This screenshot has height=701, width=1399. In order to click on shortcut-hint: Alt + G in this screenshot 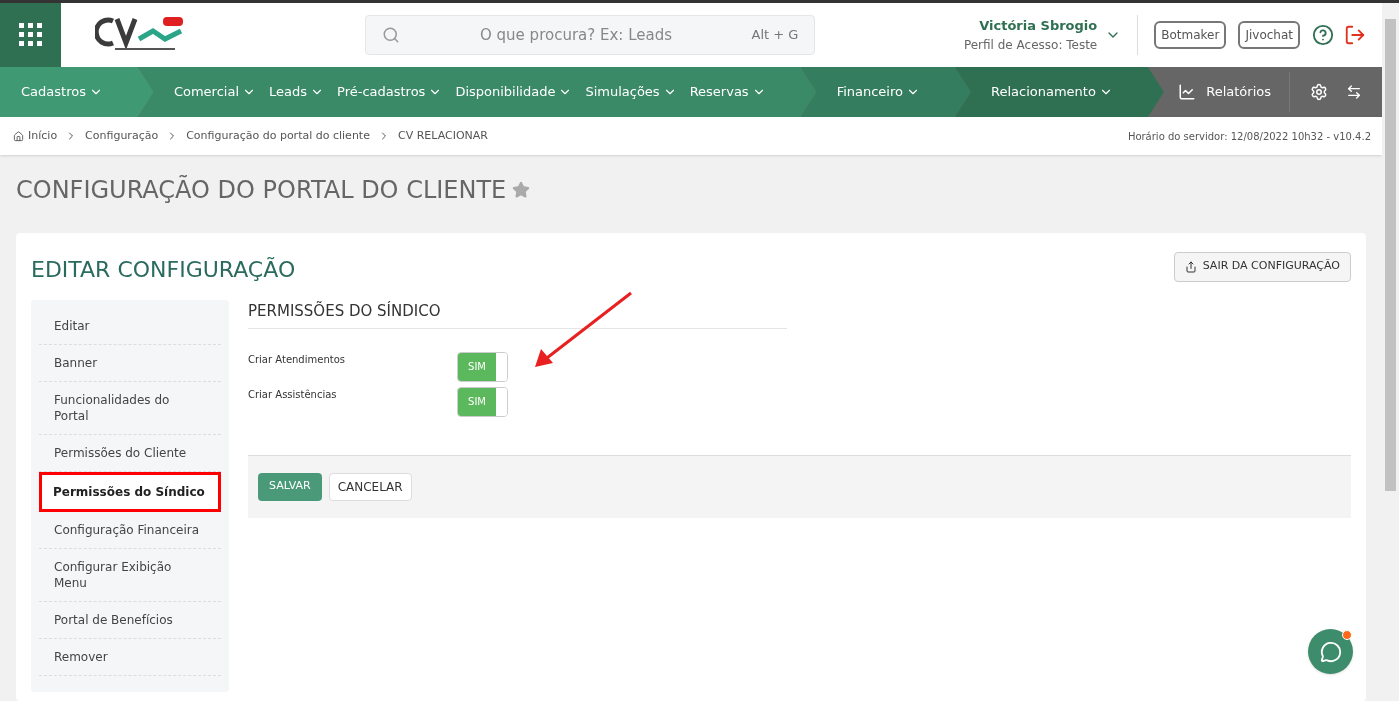, I will do `click(775, 35)`.